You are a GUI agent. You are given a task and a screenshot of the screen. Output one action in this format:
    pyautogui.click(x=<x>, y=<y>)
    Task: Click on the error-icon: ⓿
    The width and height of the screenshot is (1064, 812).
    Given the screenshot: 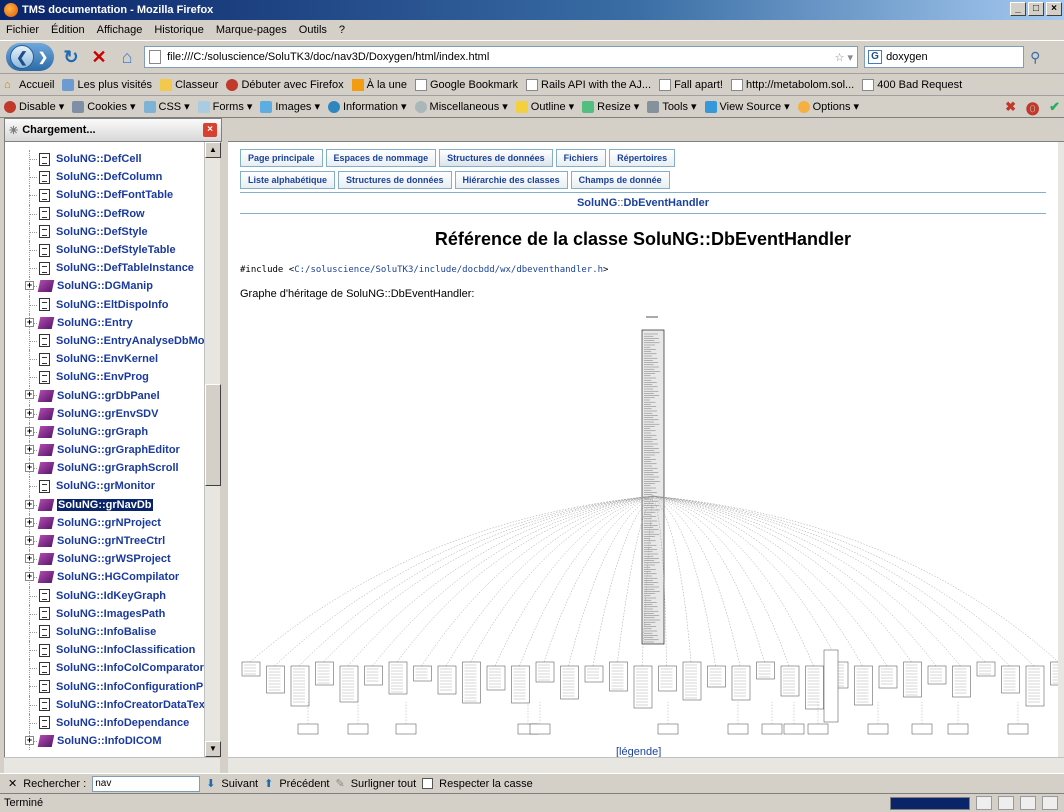 What is the action you would take?
    pyautogui.click(x=1032, y=108)
    